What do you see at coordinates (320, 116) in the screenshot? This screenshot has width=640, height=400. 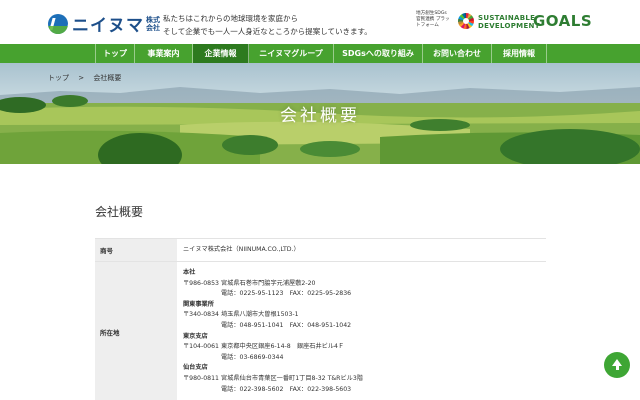 I see `hero-title: 会社概要` at bounding box center [320, 116].